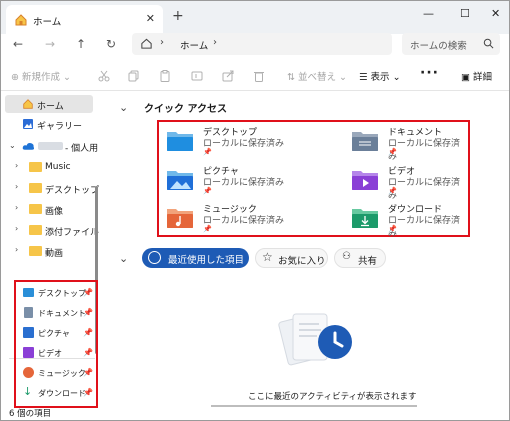  I want to click on sidebar-item-label: 画像, so click(54, 212).